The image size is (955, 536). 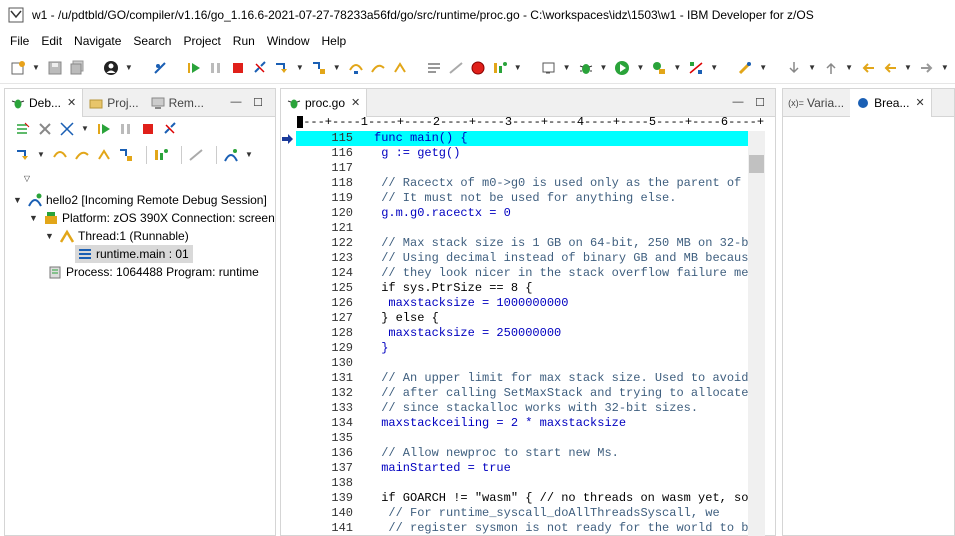 I want to click on forward-dropdown-icon: ▼, so click(x=945, y=68).